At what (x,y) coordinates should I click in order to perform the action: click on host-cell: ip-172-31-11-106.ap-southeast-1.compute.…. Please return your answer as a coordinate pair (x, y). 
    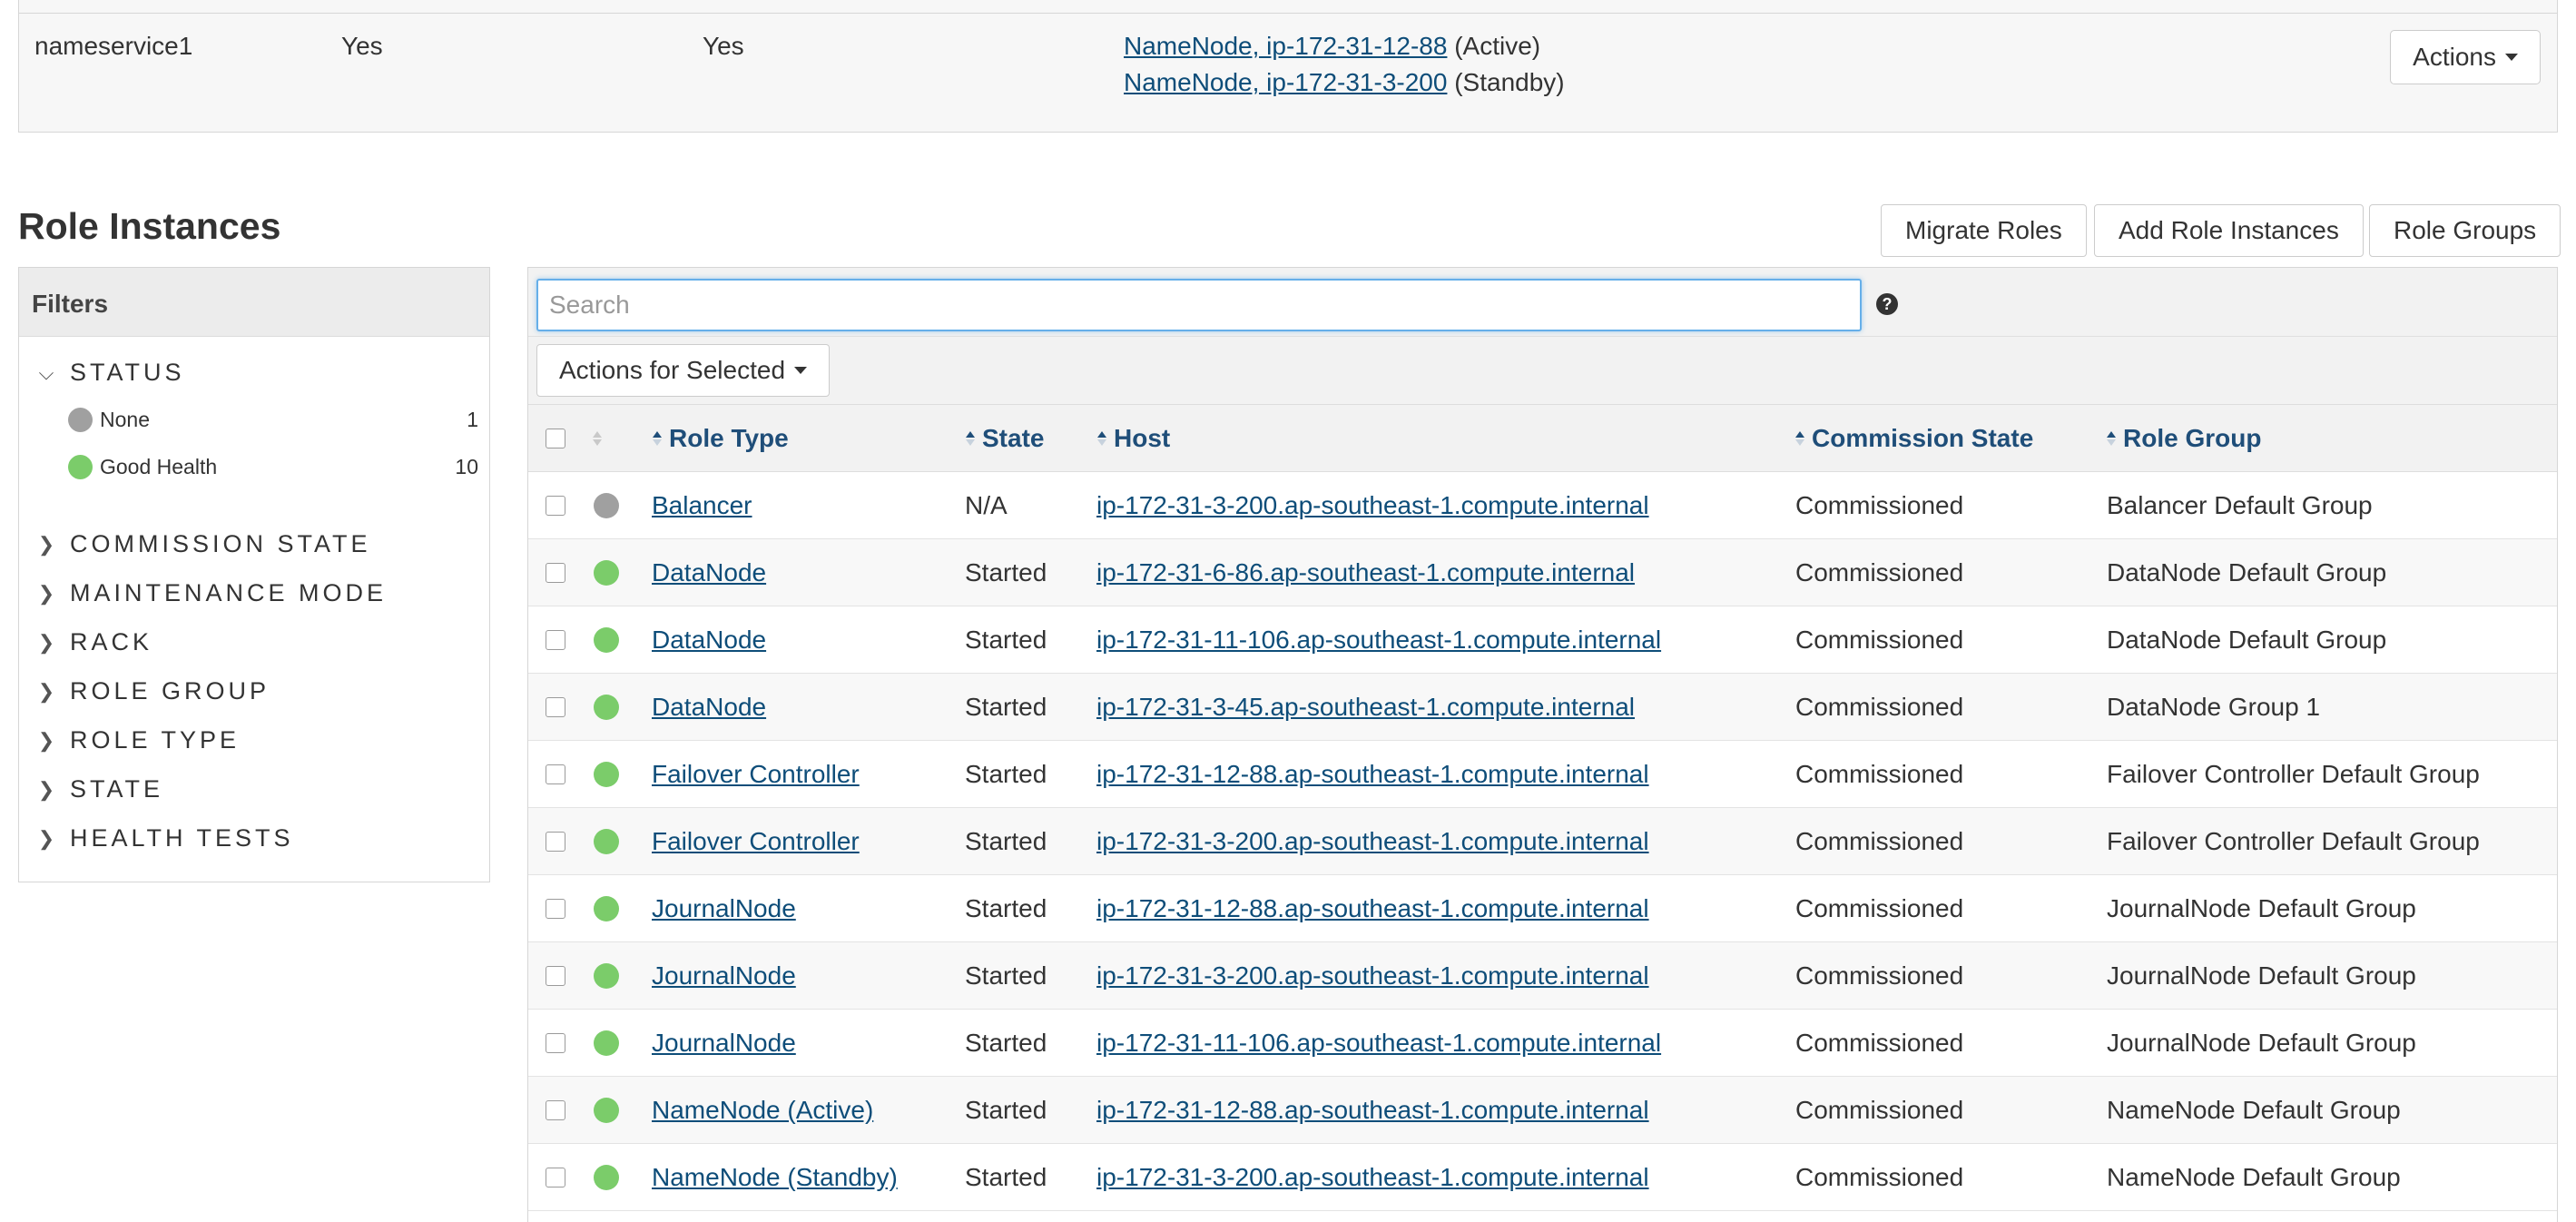
    Looking at the image, I should click on (1378, 640).